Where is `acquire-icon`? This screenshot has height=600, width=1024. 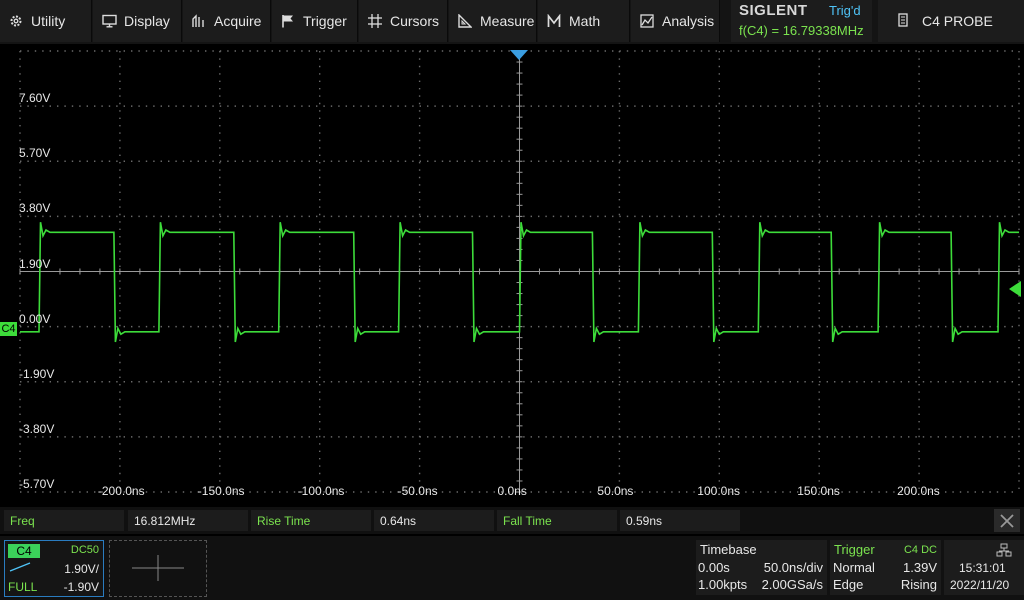
acquire-icon is located at coordinates (199, 21).